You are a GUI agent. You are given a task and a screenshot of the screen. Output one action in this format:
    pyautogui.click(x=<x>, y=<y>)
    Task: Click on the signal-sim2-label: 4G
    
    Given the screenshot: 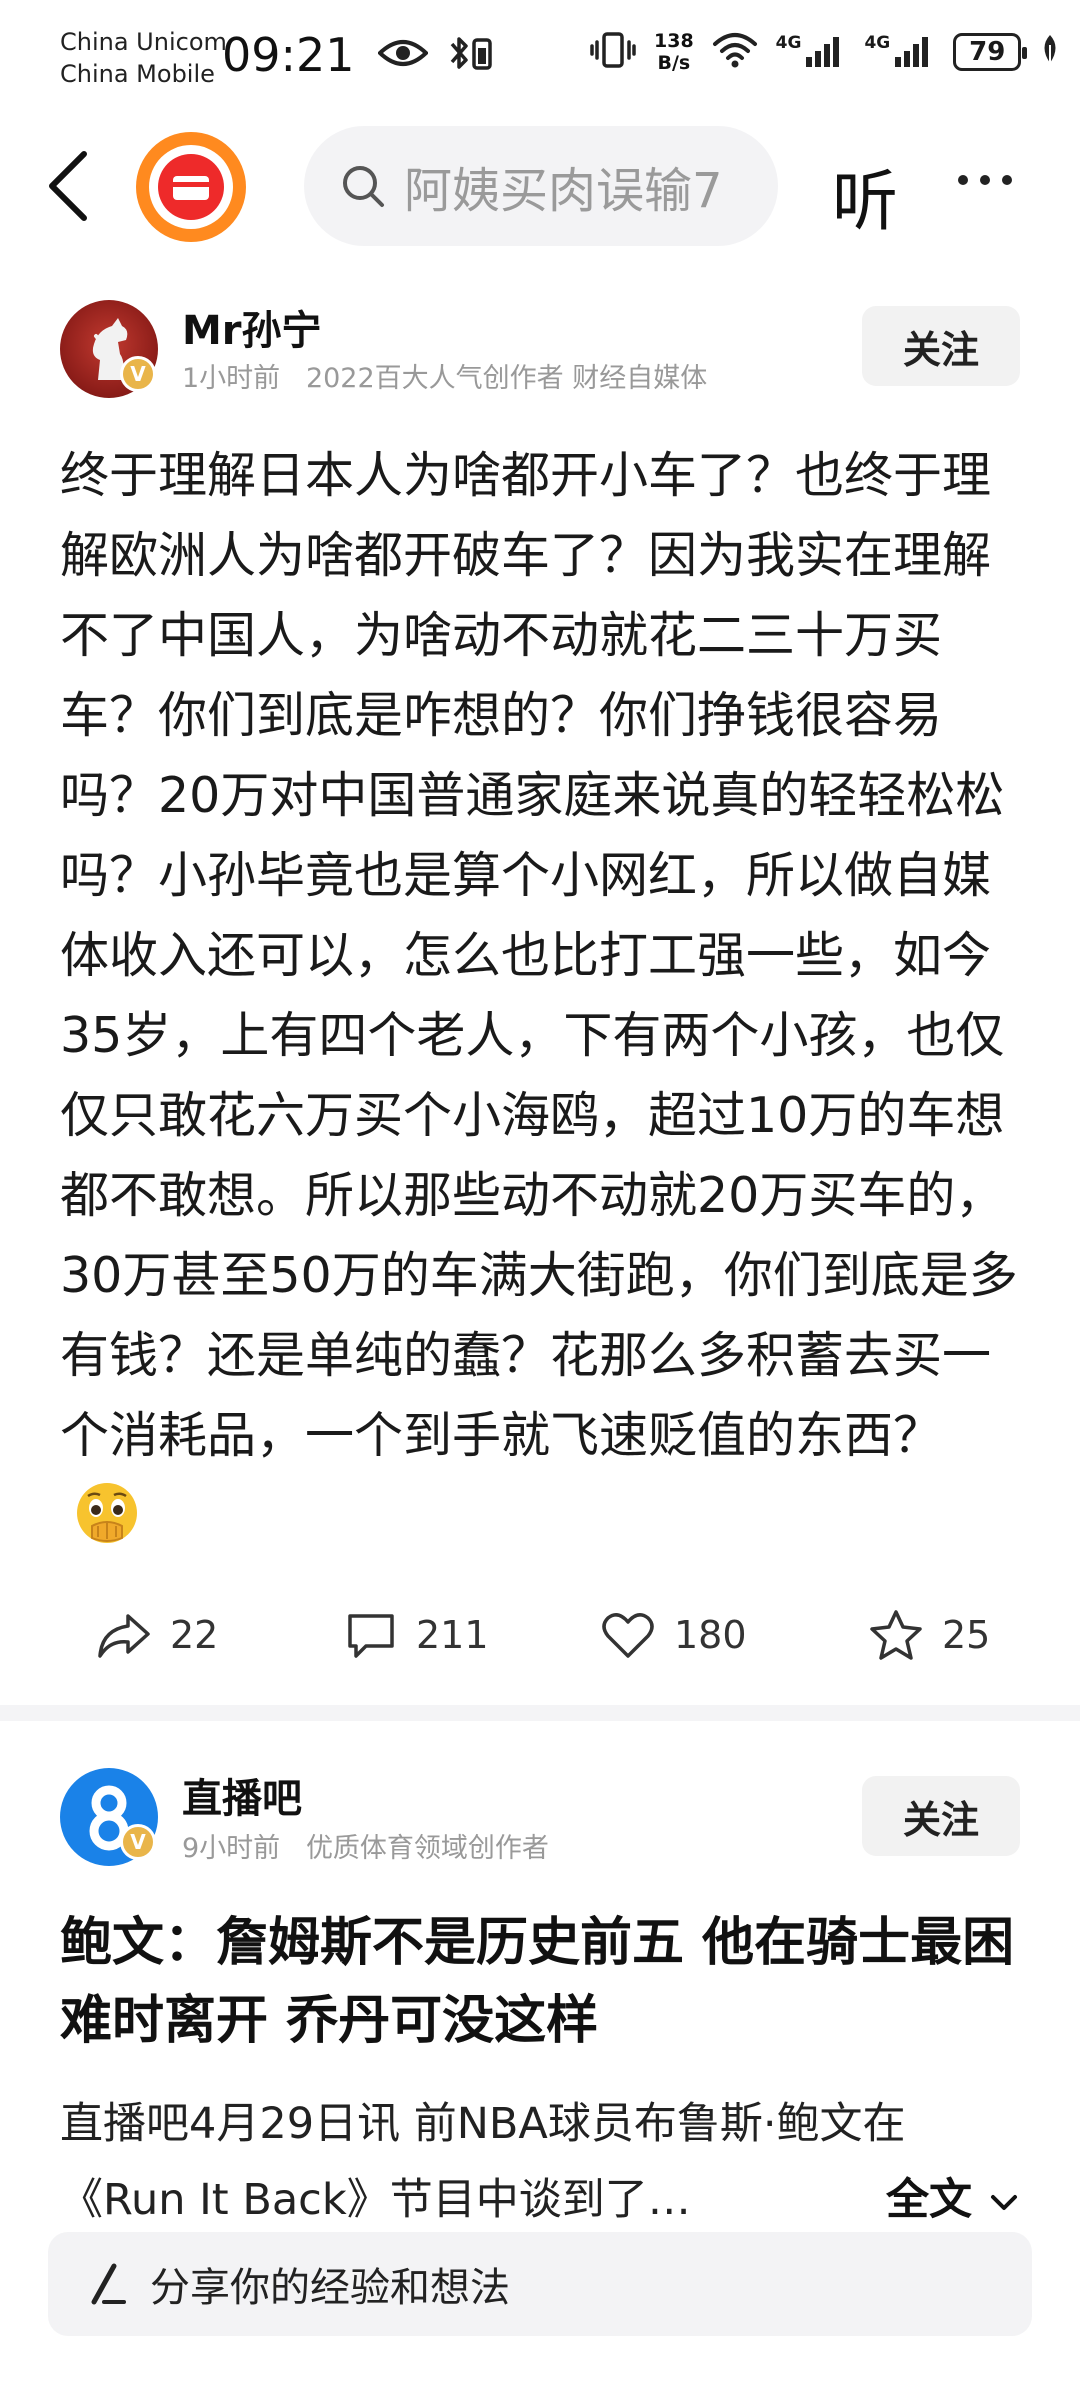 What is the action you would take?
    pyautogui.click(x=877, y=43)
    